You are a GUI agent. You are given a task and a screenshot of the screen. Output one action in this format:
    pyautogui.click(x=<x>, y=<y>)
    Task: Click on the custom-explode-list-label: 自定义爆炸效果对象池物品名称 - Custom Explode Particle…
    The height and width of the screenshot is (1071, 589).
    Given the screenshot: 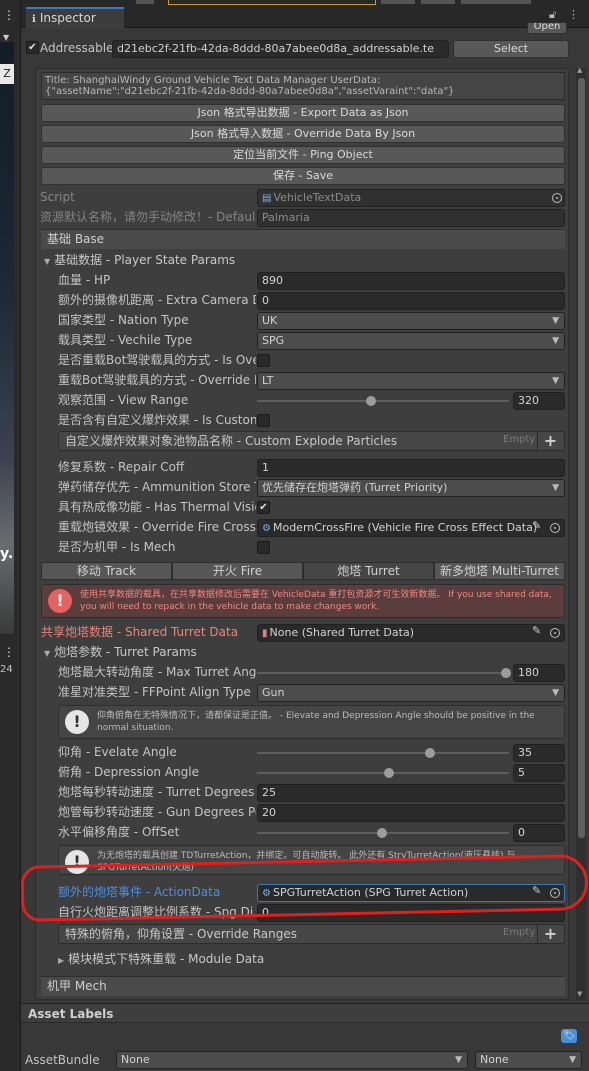 What is the action you would take?
    pyautogui.click(x=231, y=441)
    